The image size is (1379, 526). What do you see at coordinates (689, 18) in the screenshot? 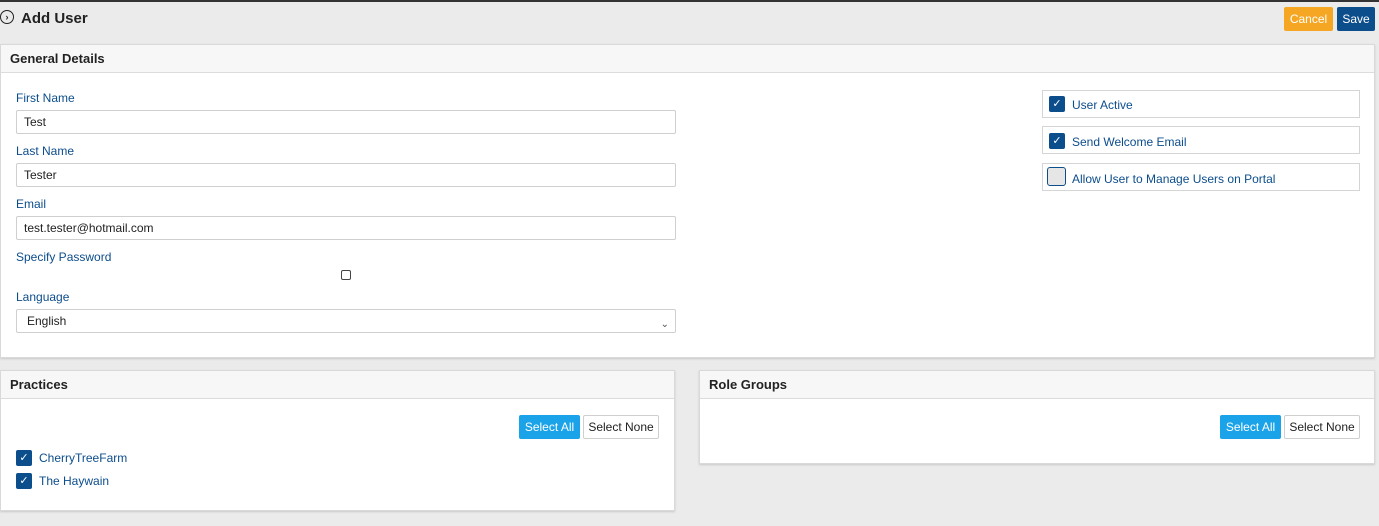
I see `top-bar: › Add User Cancel Save` at bounding box center [689, 18].